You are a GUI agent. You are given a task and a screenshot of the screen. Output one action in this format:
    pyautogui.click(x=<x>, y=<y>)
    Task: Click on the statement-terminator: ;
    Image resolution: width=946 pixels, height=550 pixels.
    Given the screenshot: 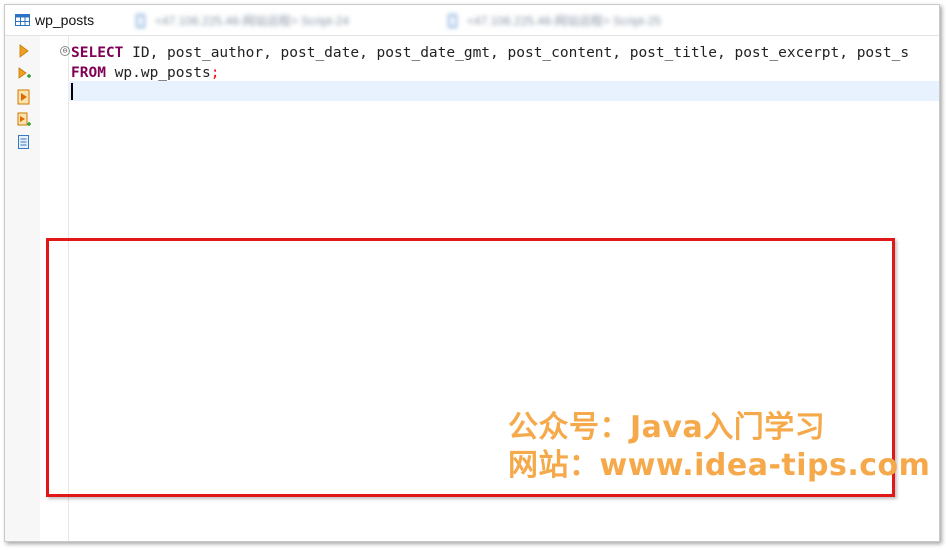 What is the action you would take?
    pyautogui.click(x=215, y=73)
    